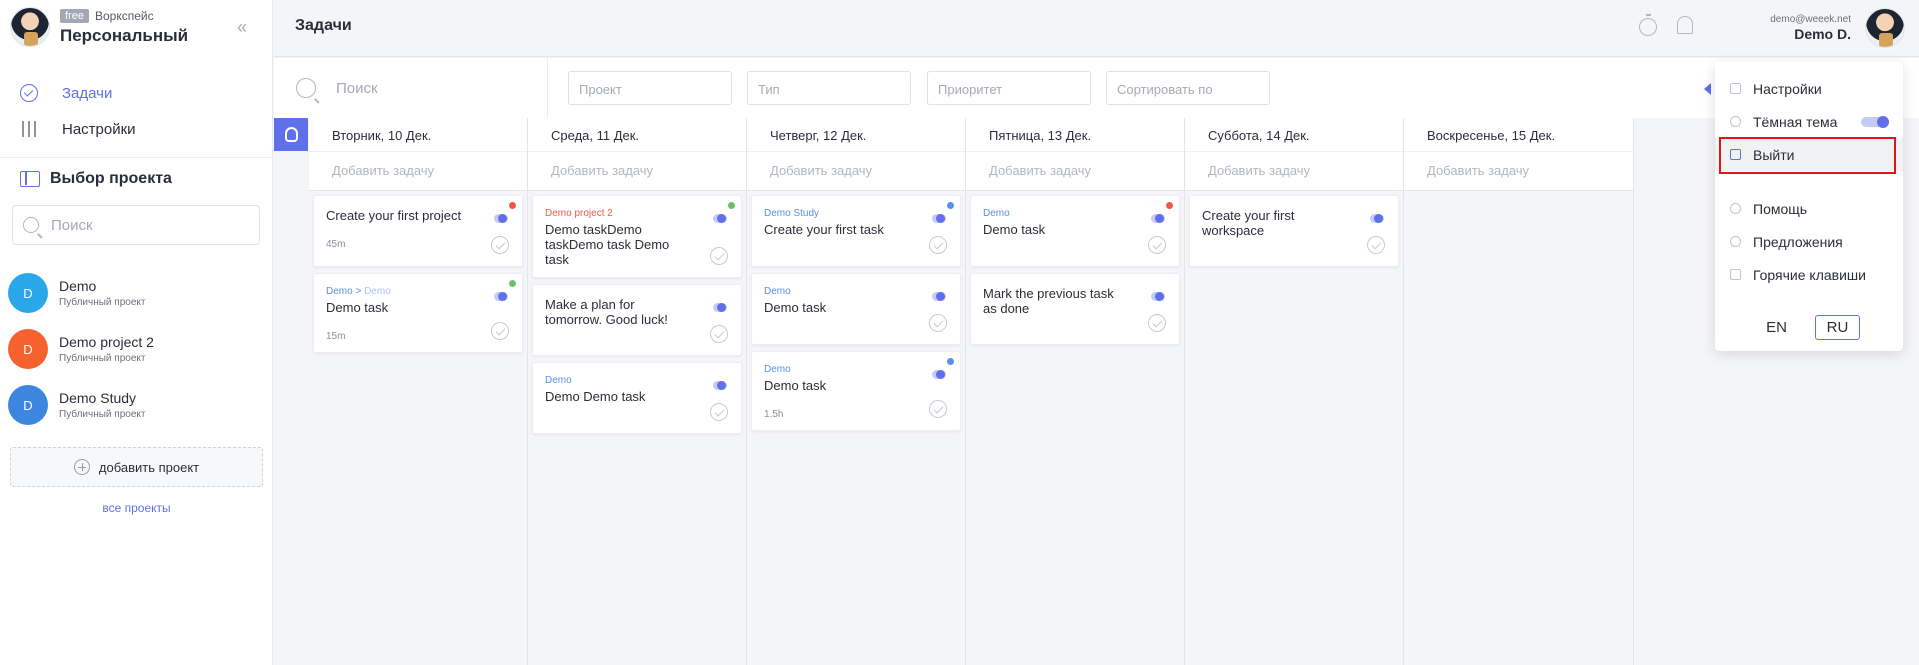  I want to click on card-list: Create your first workspace, so click(1294, 234).